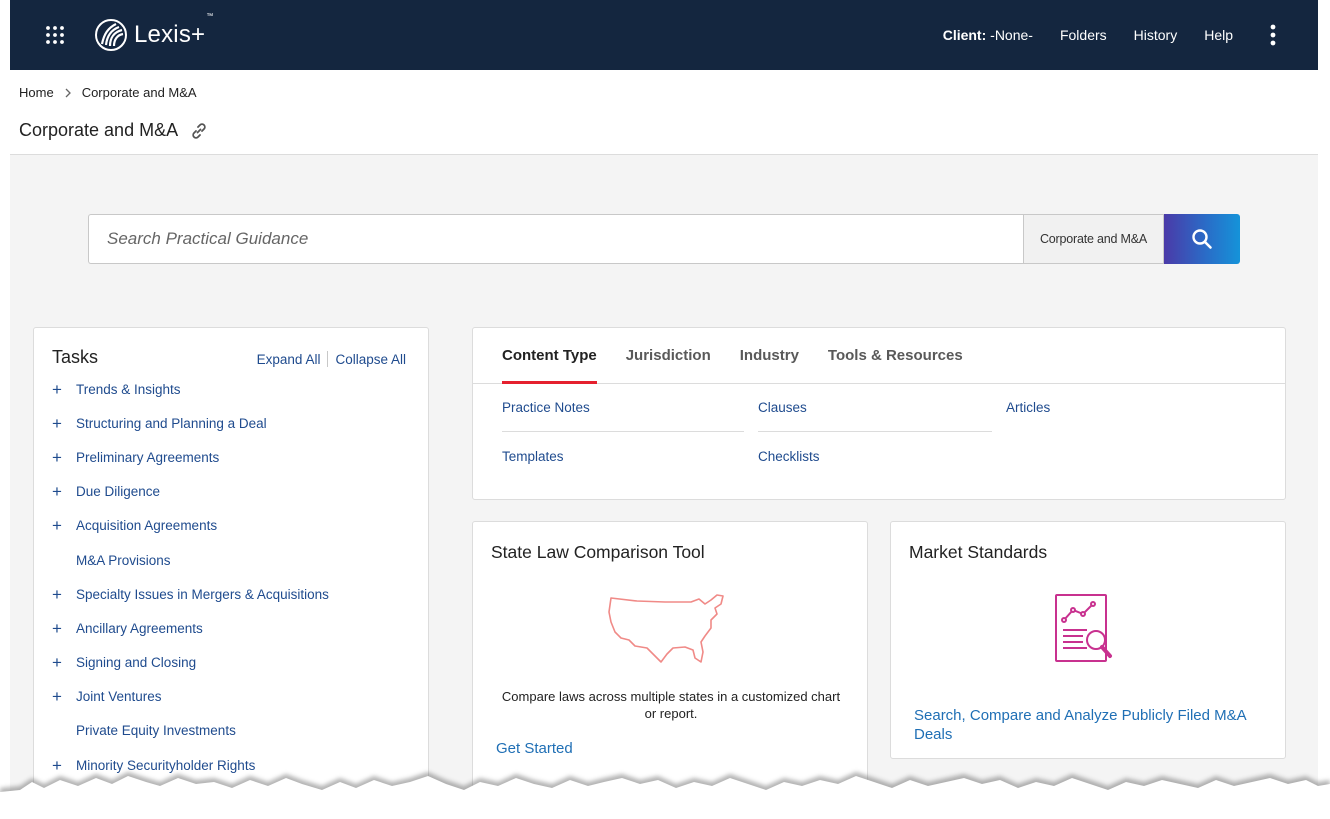 The image size is (1330, 819). What do you see at coordinates (99, 130) in the screenshot?
I see `page-title-text: Corporate and M&A` at bounding box center [99, 130].